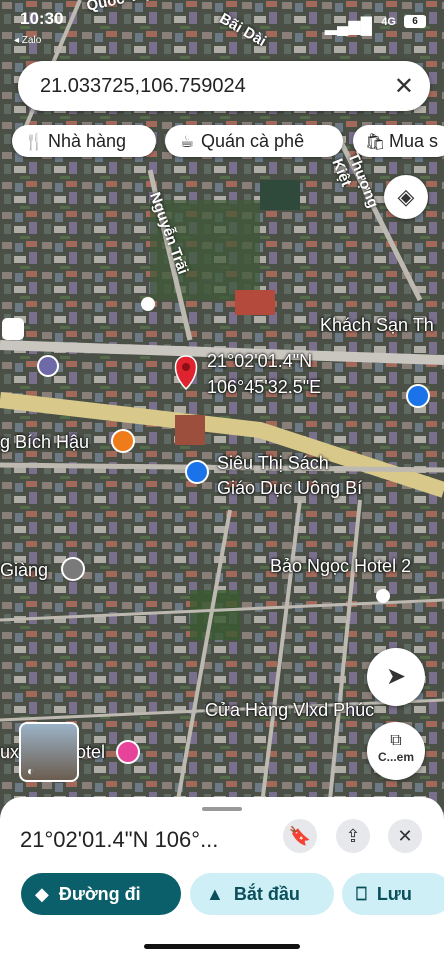 The image size is (444, 960). I want to click on place-label-otel: otel, so click(90, 752).